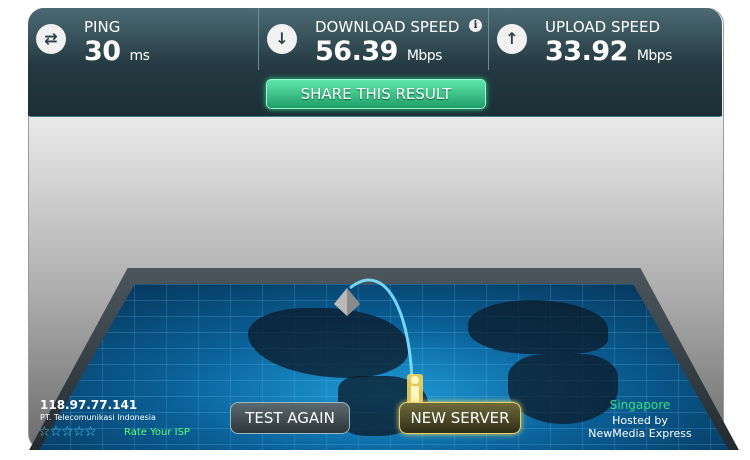 The height and width of the screenshot is (460, 750). Describe the element at coordinates (460, 418) in the screenshot. I see `new-server-button: NEW SERVER` at that location.